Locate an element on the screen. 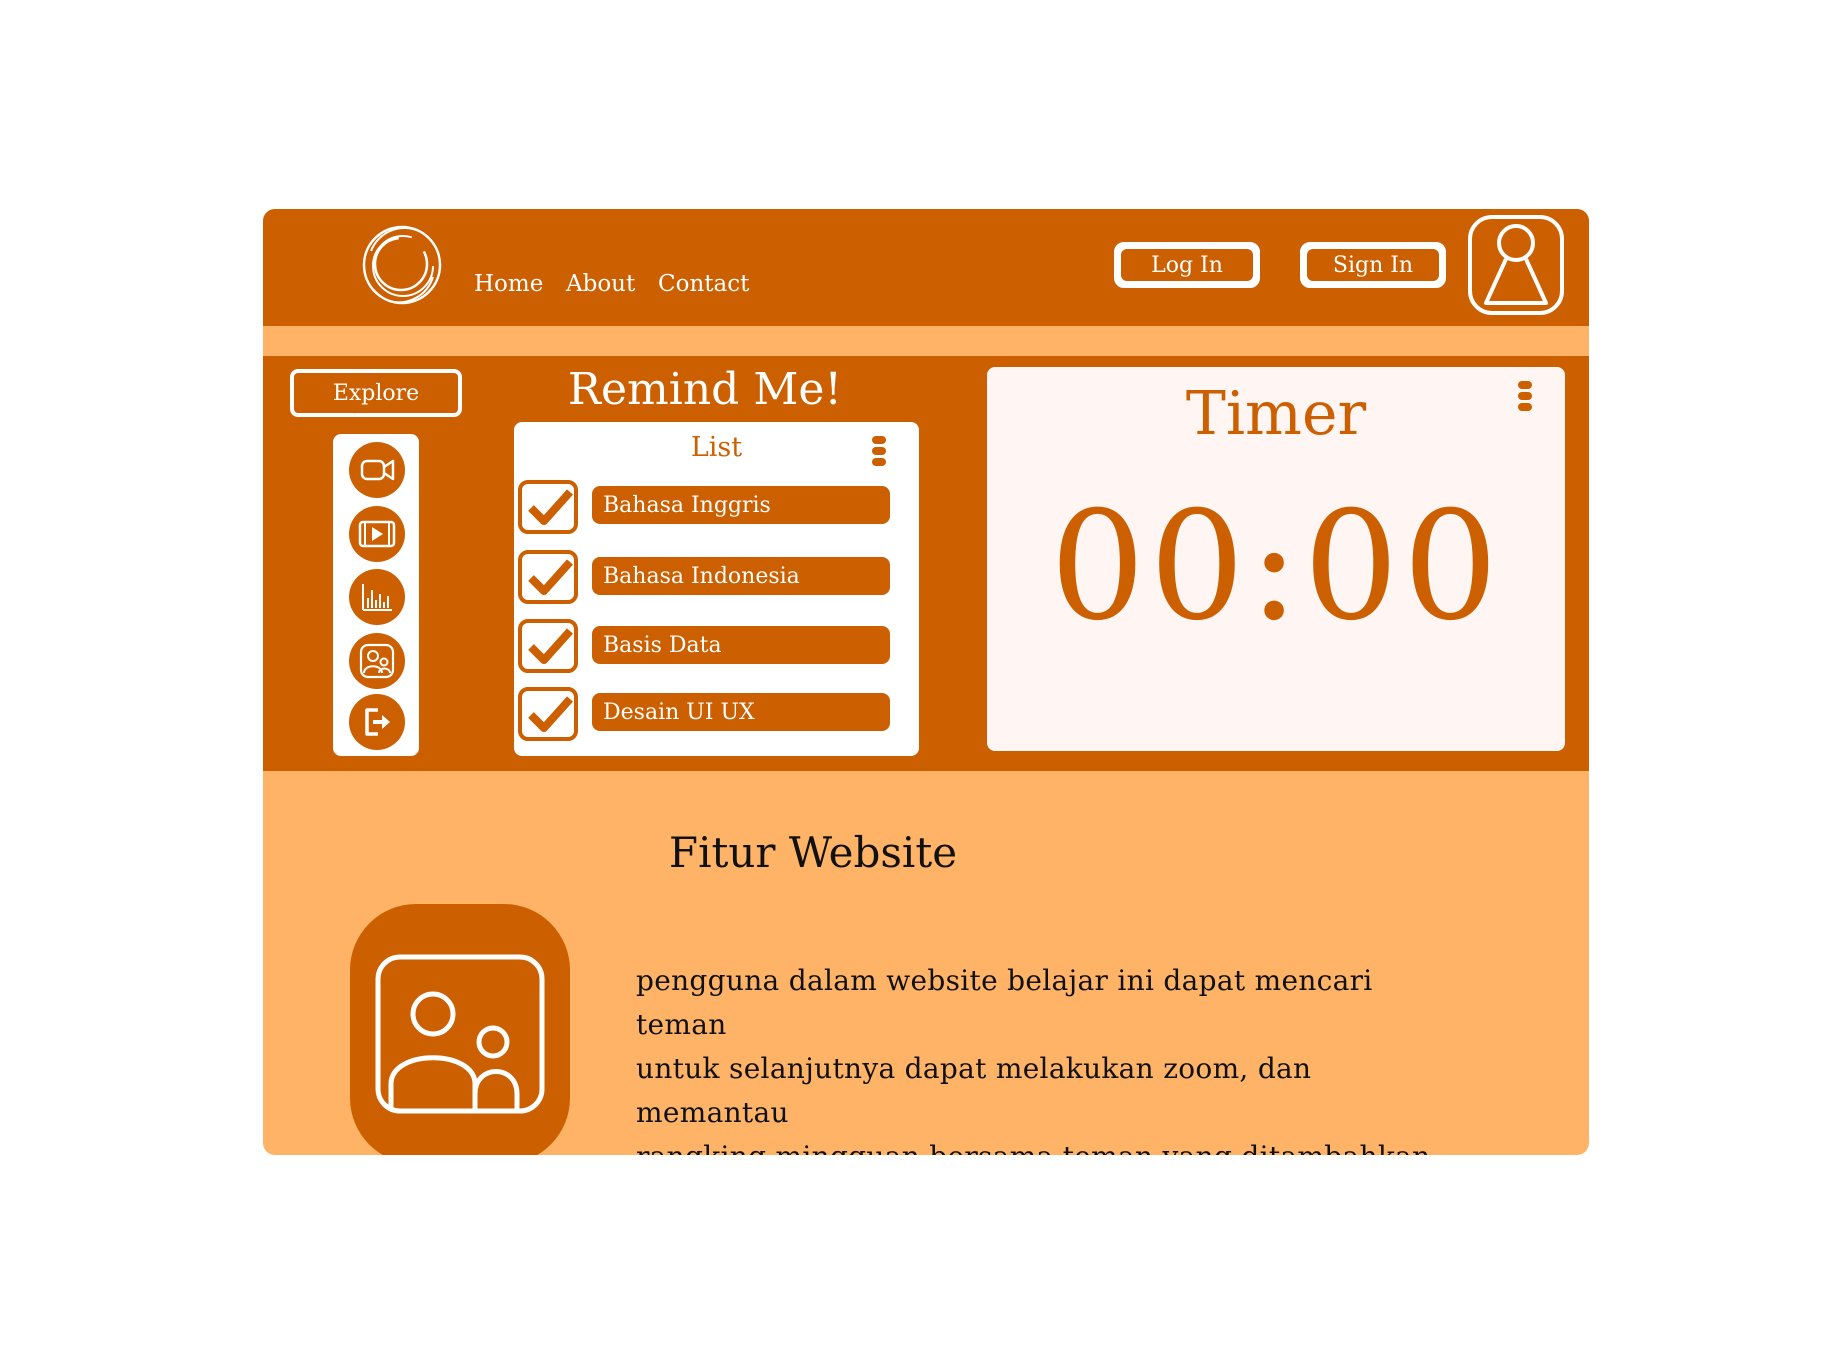  timer-display: 00:00 is located at coordinates (1276, 567).